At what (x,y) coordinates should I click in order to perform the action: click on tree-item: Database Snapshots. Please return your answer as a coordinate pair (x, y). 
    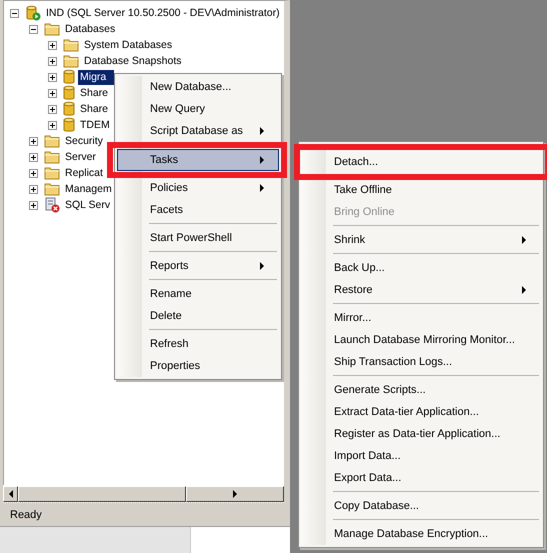
    Looking at the image, I should click on (133, 61).